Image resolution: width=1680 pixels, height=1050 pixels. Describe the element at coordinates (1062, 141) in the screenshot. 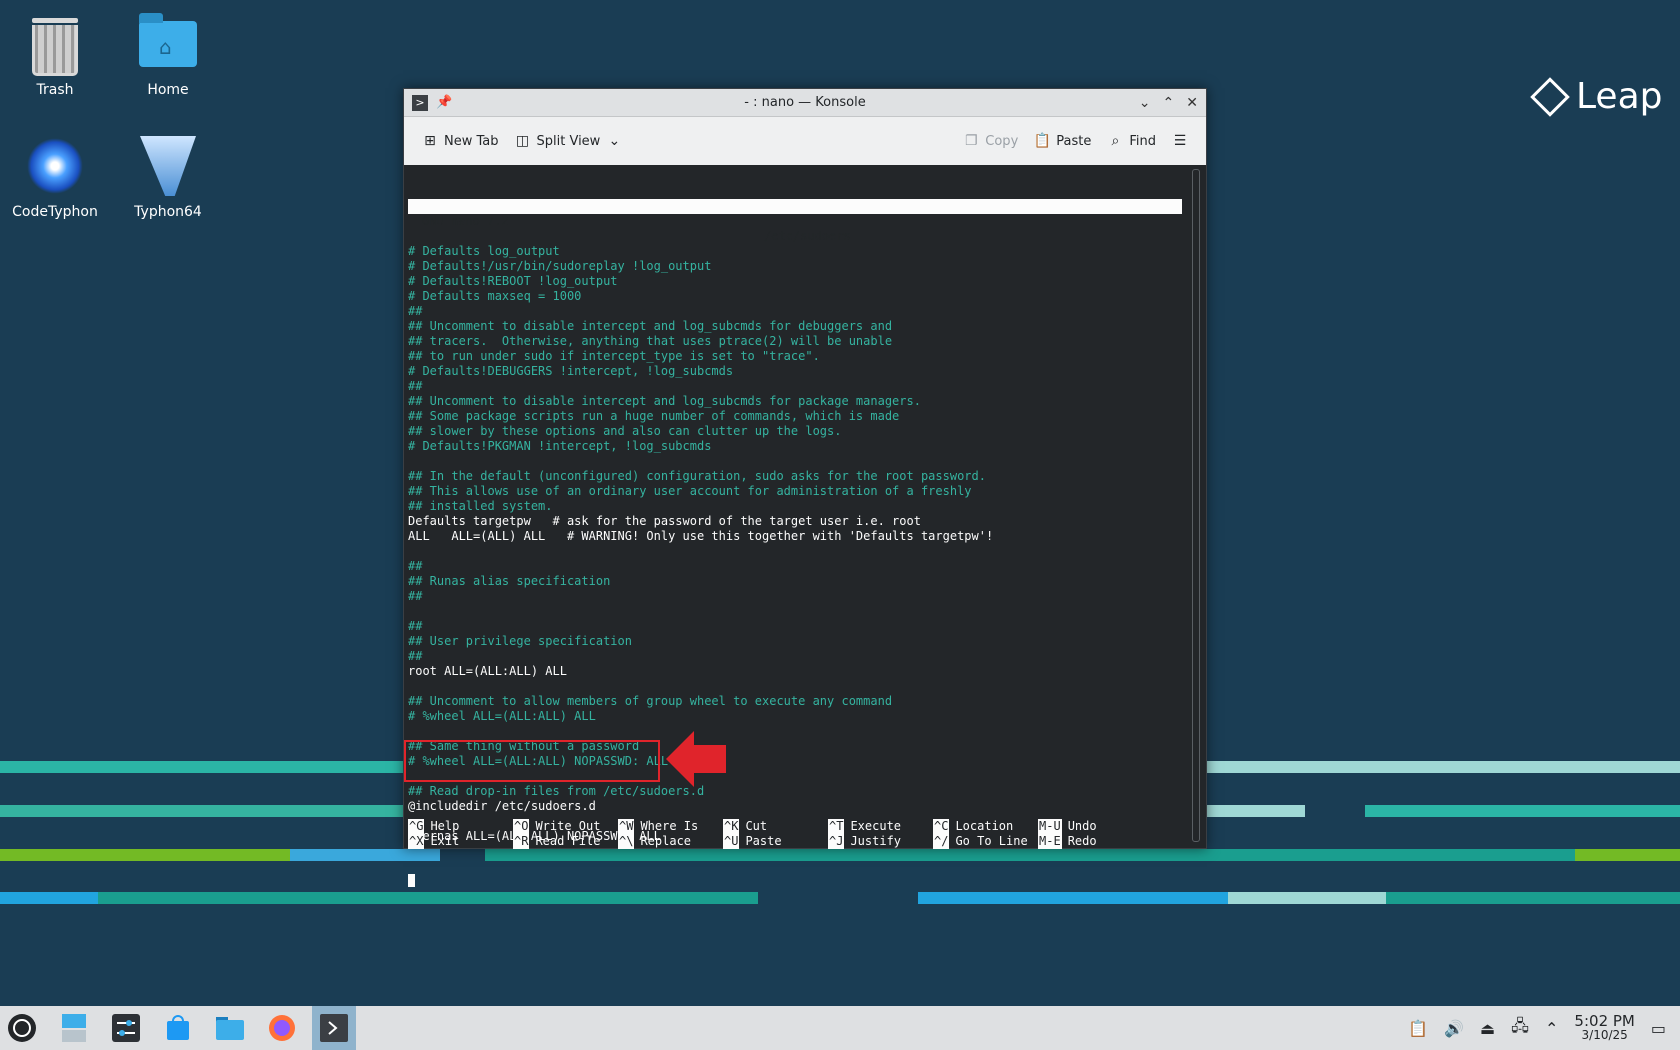

I see `paste-button: 📋 Paste` at that location.